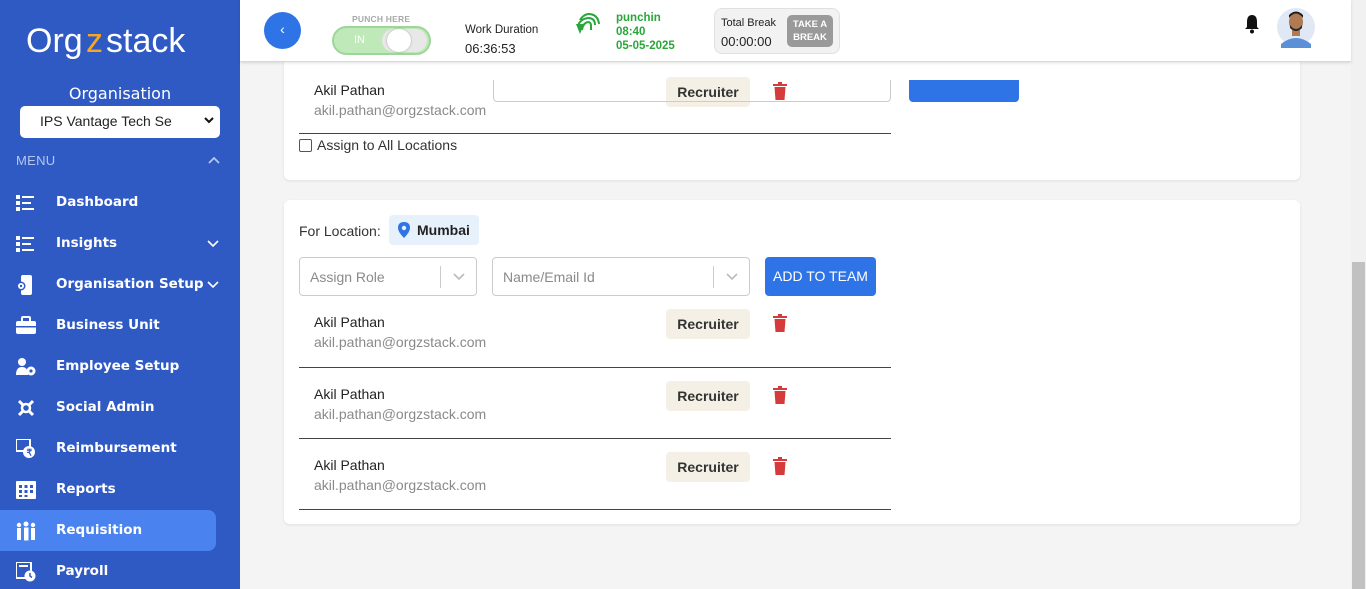  I want to click on total-break-value: 00:00:00, so click(746, 41).